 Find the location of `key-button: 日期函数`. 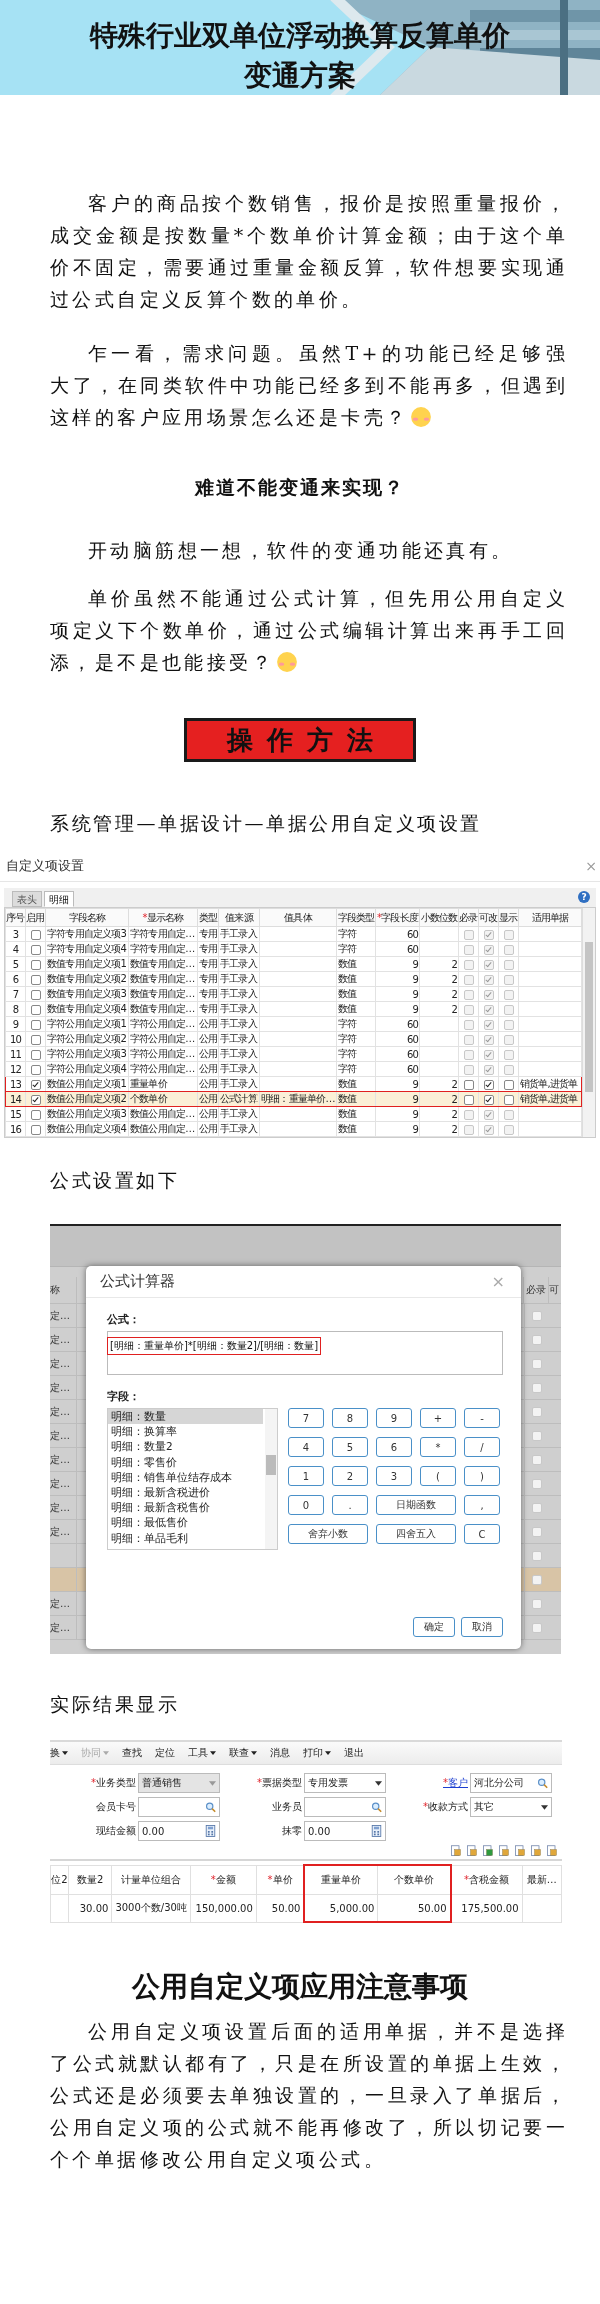

key-button: 日期函数 is located at coordinates (416, 1505).